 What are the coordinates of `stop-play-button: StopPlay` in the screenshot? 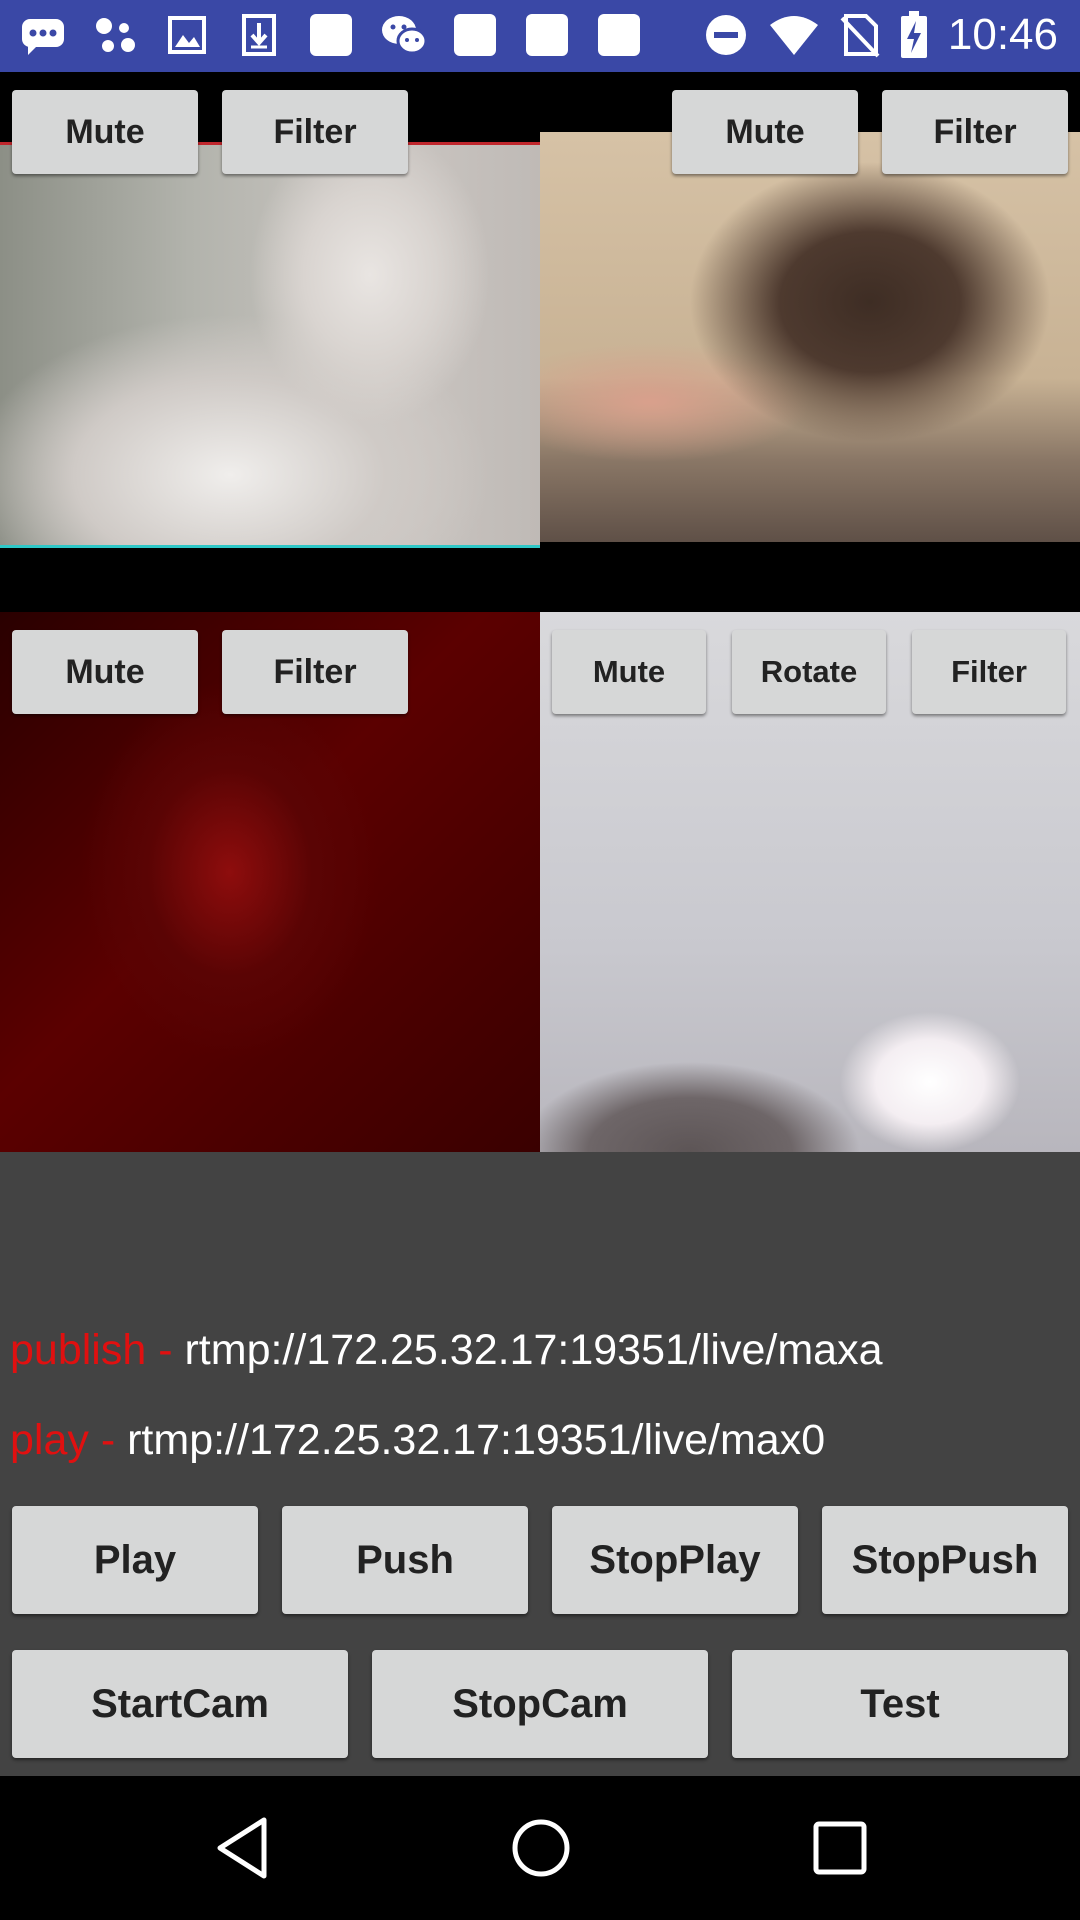 It's located at (675, 1560).